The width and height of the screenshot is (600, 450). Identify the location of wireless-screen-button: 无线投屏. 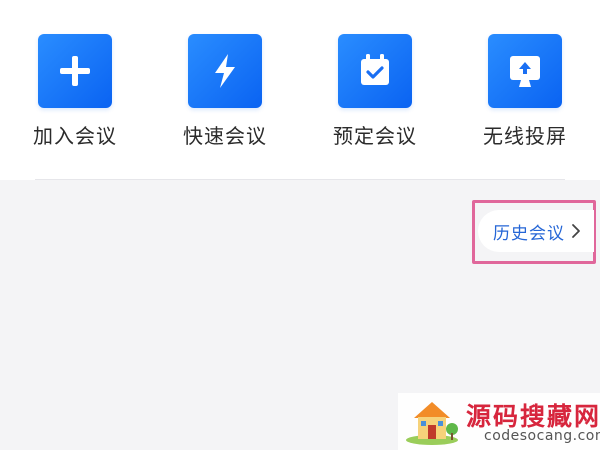
(525, 94).